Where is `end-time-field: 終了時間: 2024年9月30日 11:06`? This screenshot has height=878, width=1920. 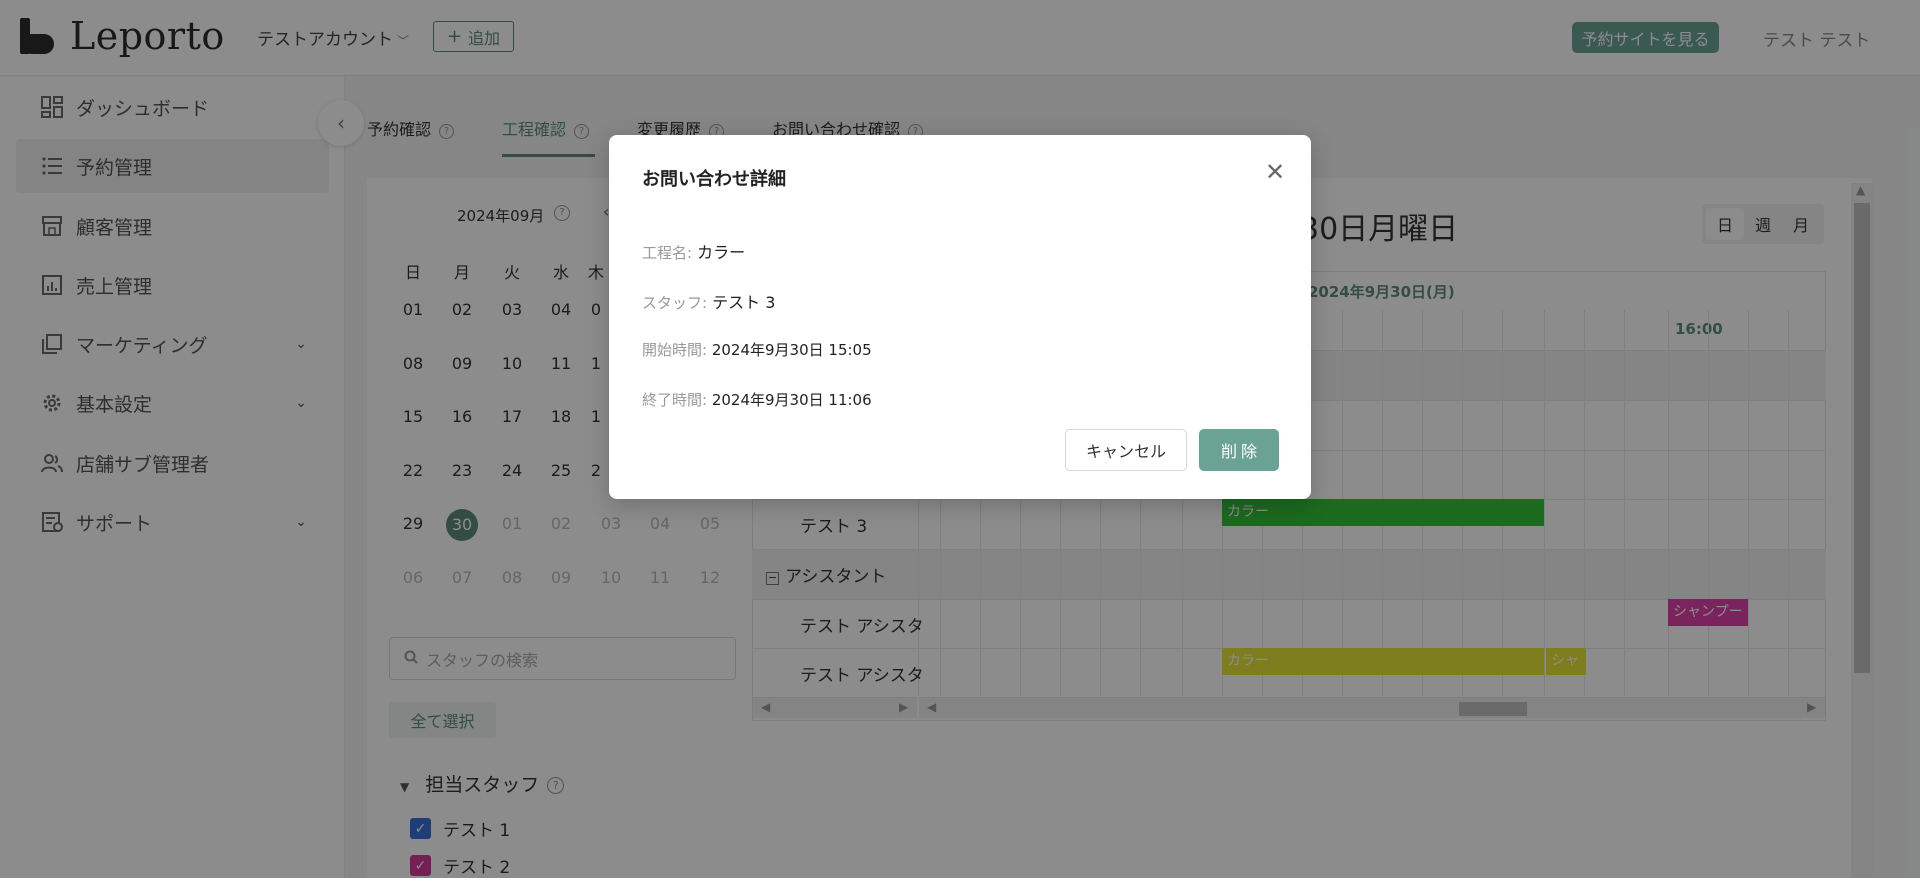 end-time-field: 終了時間: 2024年9月30日 11:06 is located at coordinates (757, 399).